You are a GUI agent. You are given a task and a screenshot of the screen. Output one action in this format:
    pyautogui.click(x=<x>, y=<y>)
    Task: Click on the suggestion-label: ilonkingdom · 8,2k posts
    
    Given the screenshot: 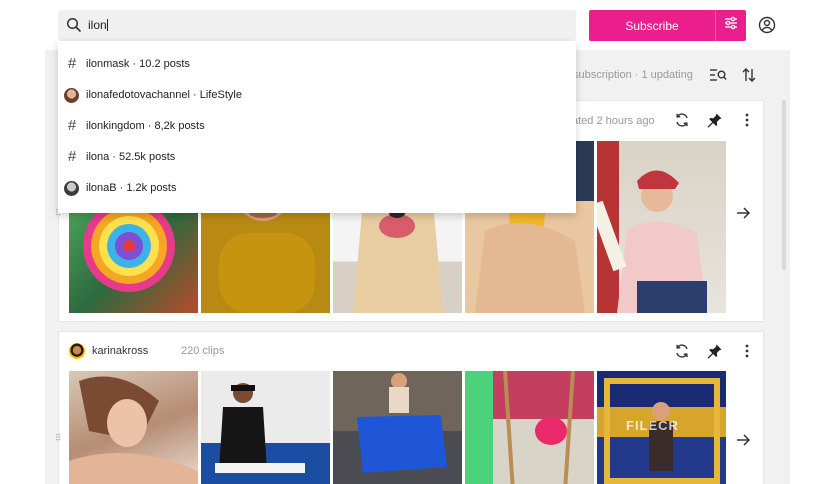 What is the action you would take?
    pyautogui.click(x=145, y=126)
    